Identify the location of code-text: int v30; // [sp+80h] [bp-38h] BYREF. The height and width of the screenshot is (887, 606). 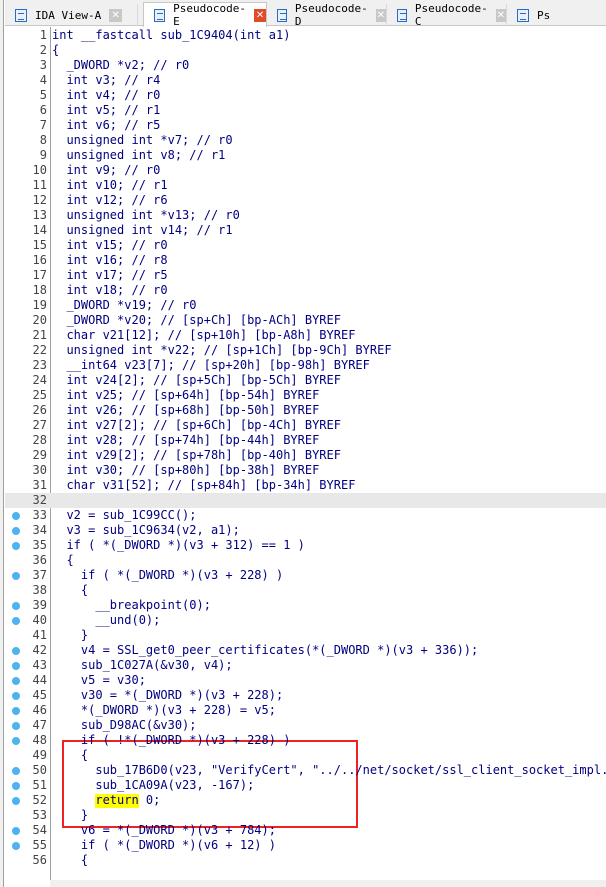
(186, 470).